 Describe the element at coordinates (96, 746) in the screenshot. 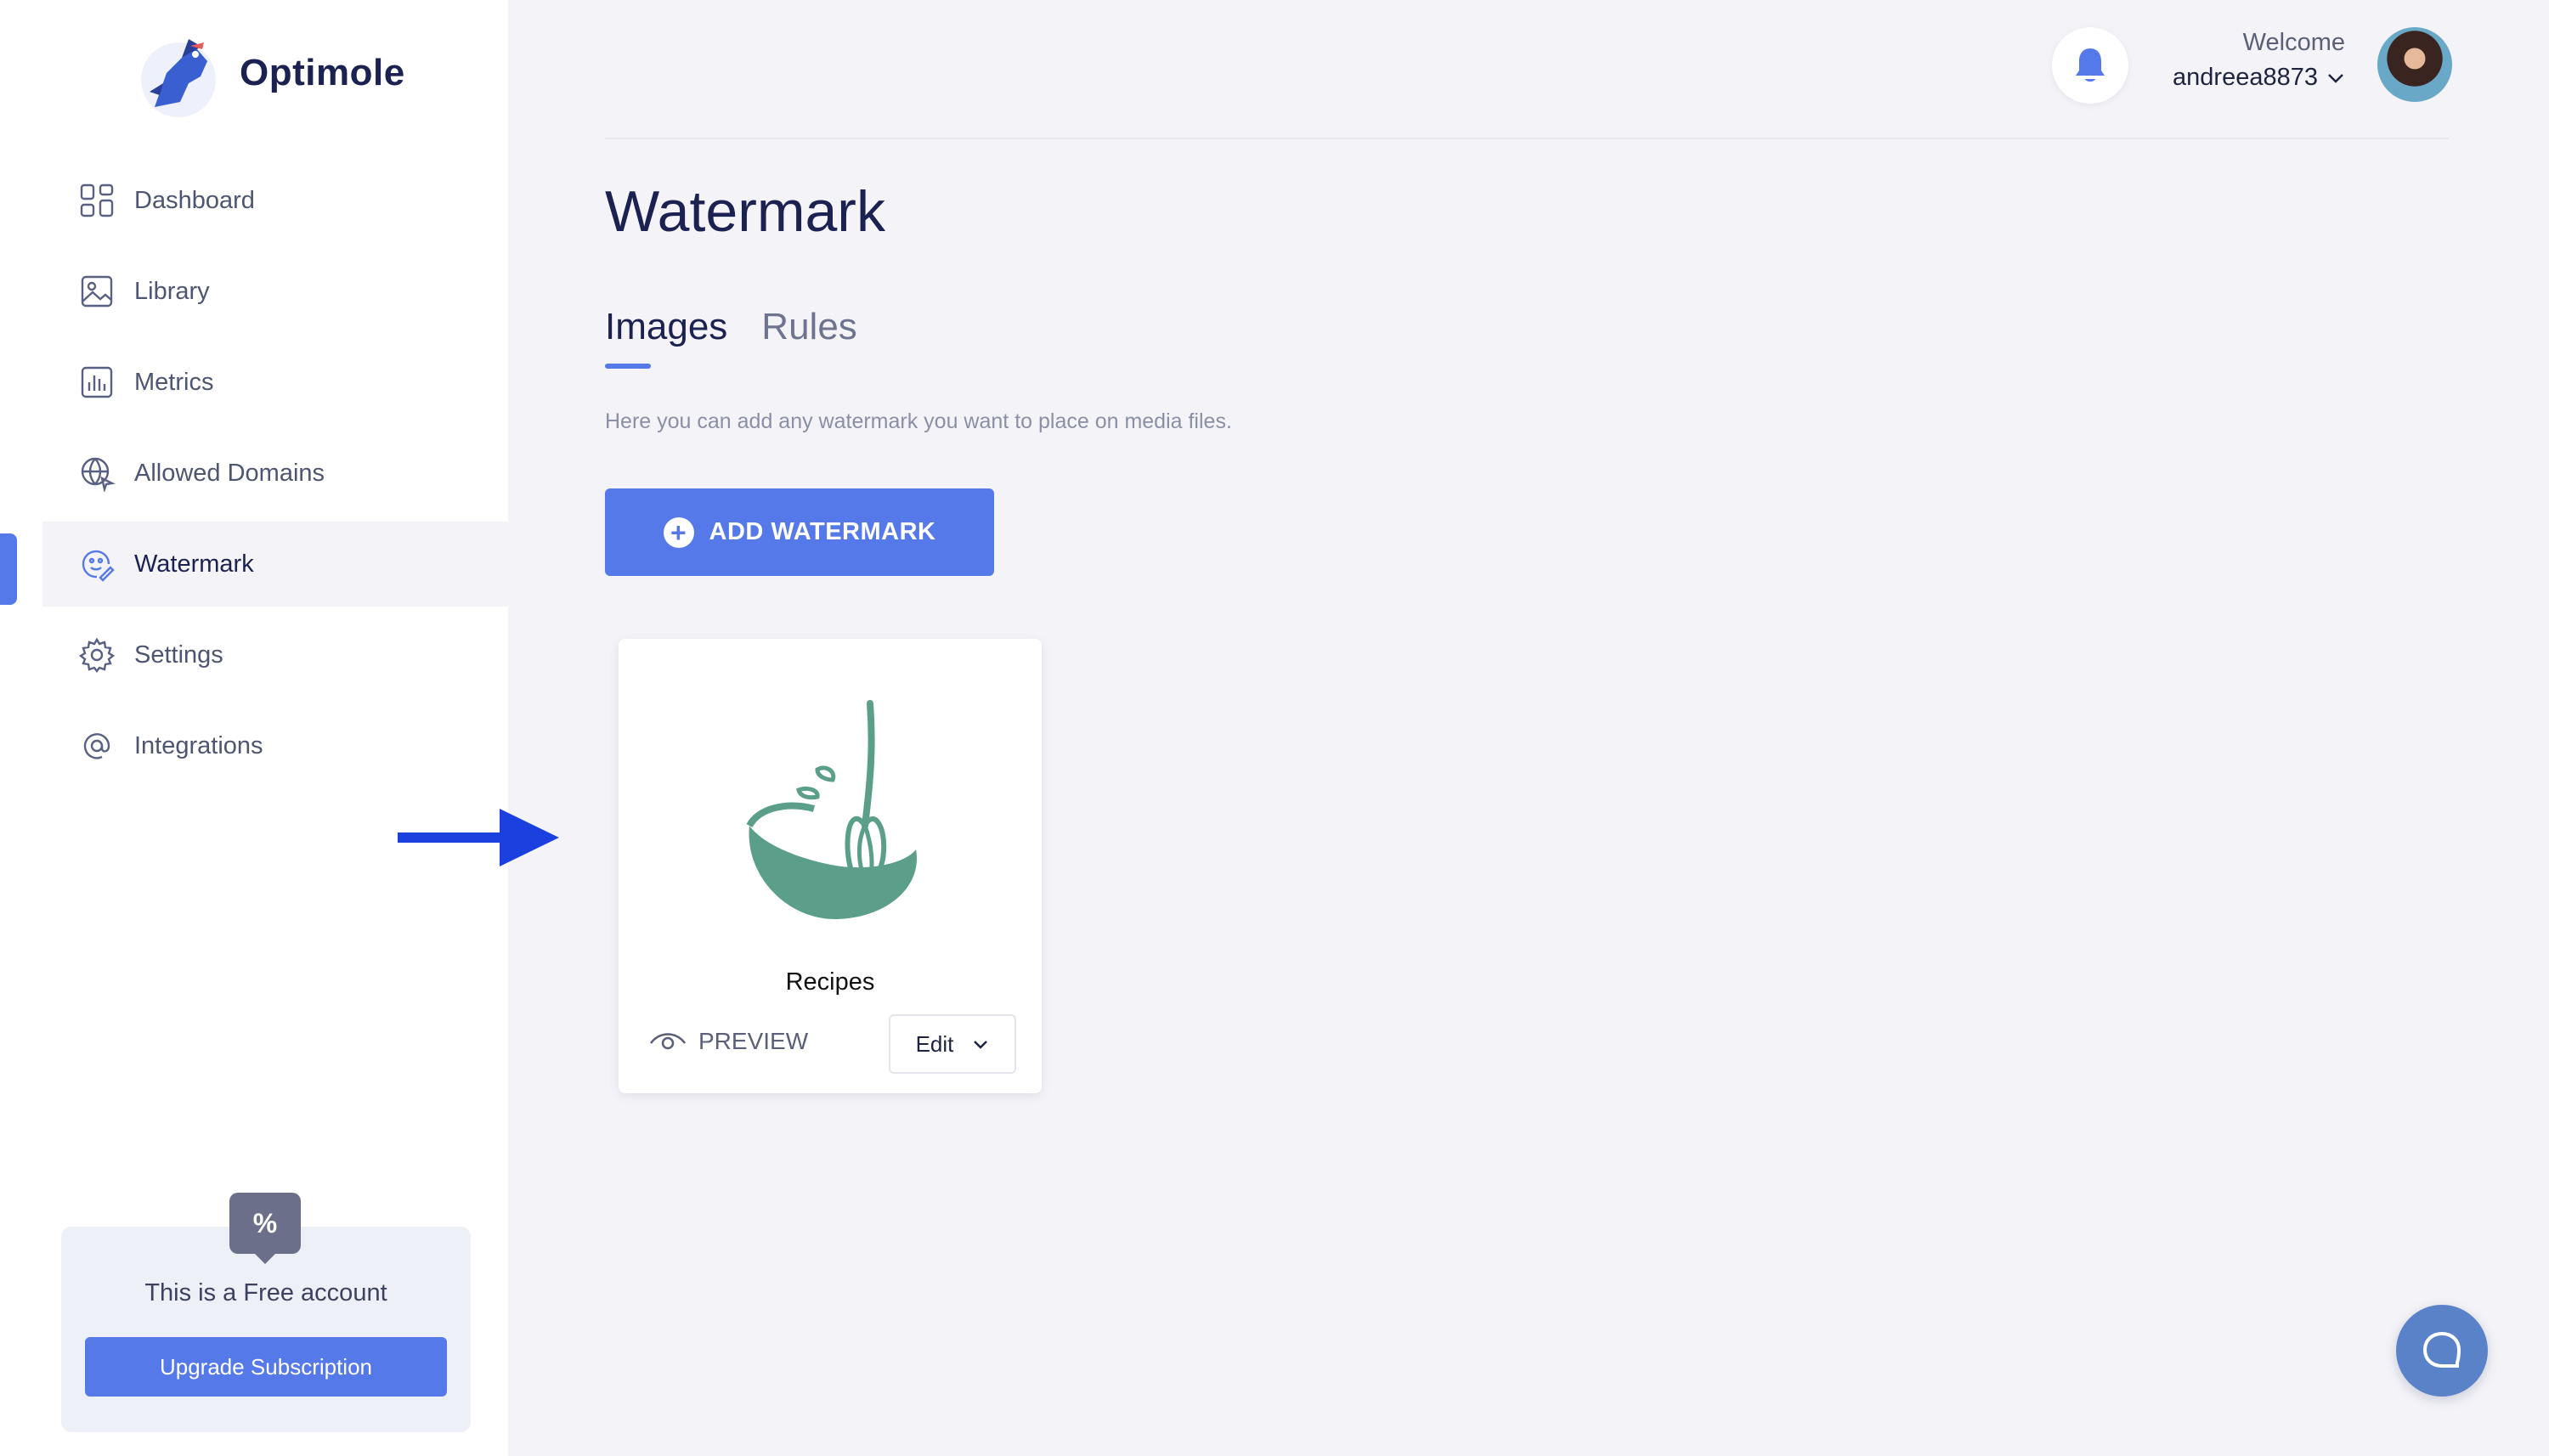

I see `at-sign-icon` at that location.